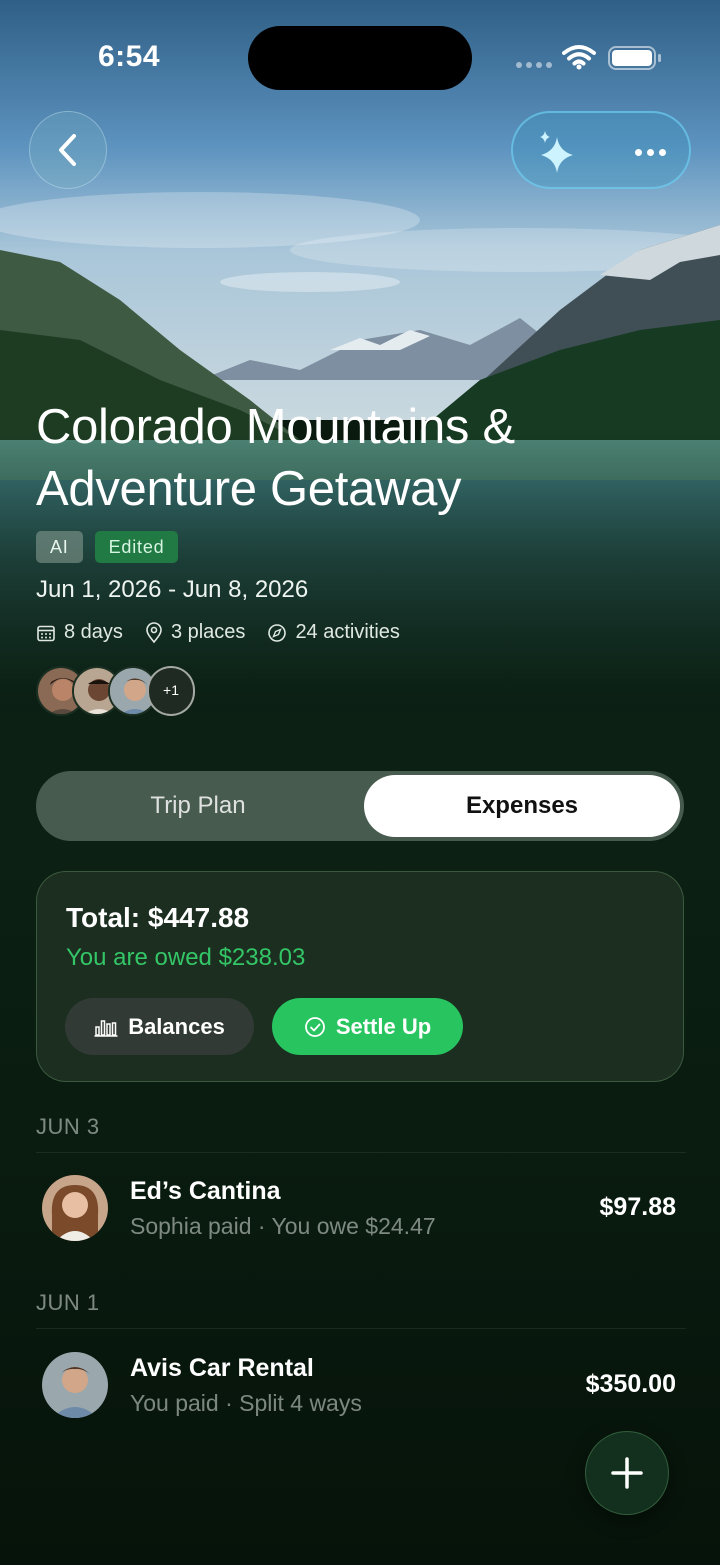 Image resolution: width=720 pixels, height=1565 pixels. What do you see at coordinates (106, 1028) in the screenshot?
I see `bar-chart-icon` at bounding box center [106, 1028].